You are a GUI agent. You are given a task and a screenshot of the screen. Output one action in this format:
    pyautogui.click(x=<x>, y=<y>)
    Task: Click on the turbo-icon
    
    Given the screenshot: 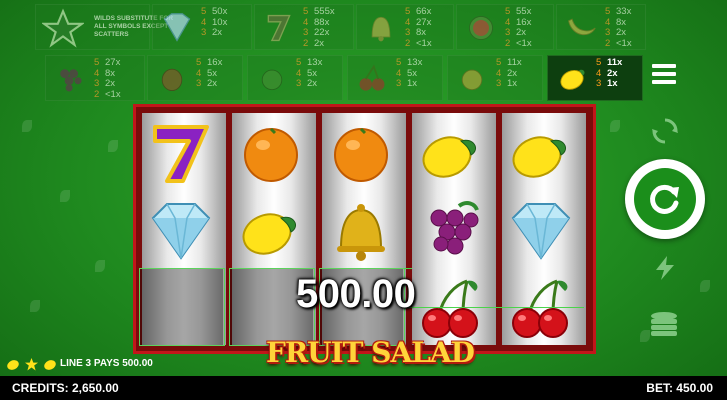 What is the action you would take?
    pyautogui.click(x=665, y=268)
    